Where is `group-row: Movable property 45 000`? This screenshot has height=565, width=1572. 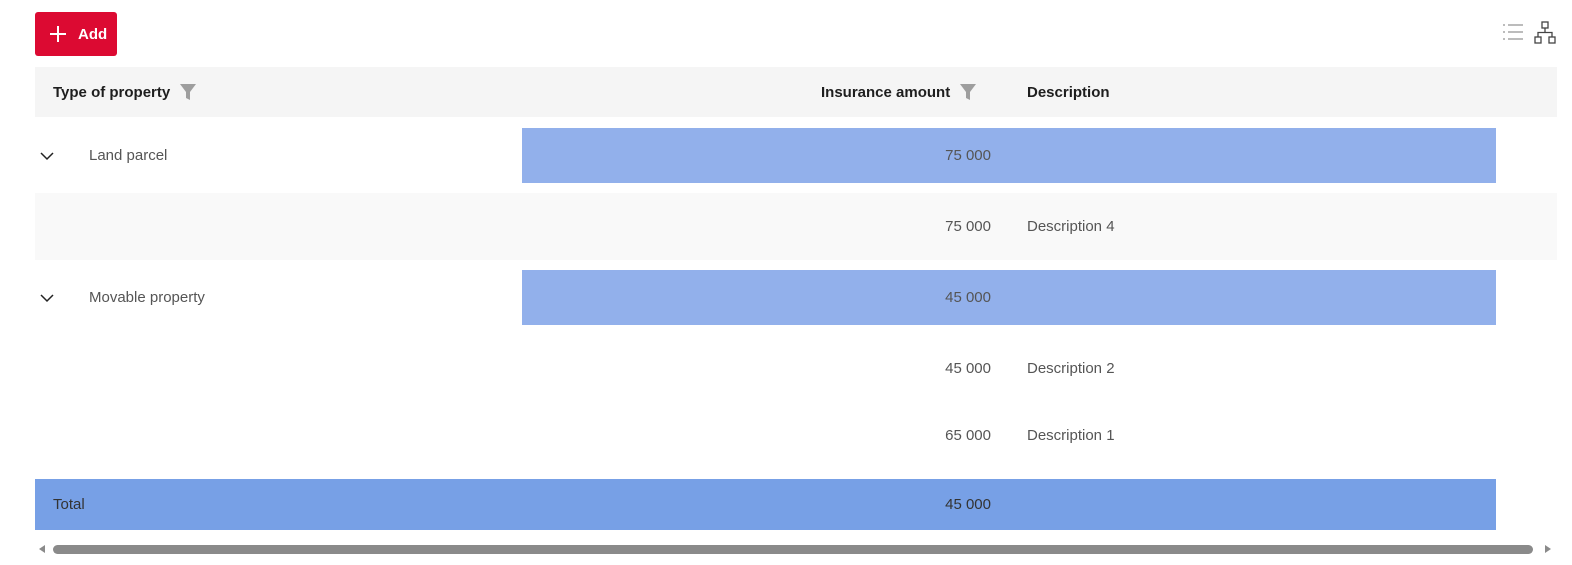 group-row: Movable property 45 000 is located at coordinates (796, 297).